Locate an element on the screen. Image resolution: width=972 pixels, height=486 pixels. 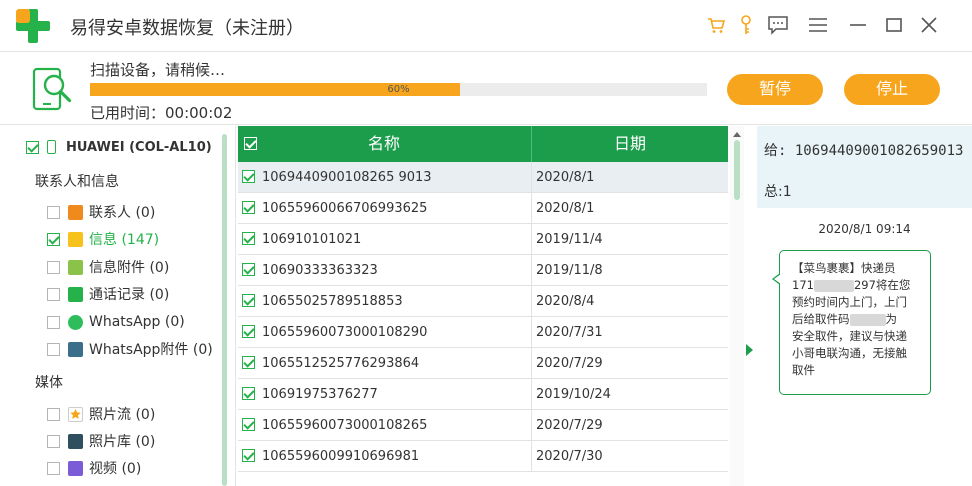
table-row: 1069440900108265 9013 2020/8/1 is located at coordinates (483, 177).